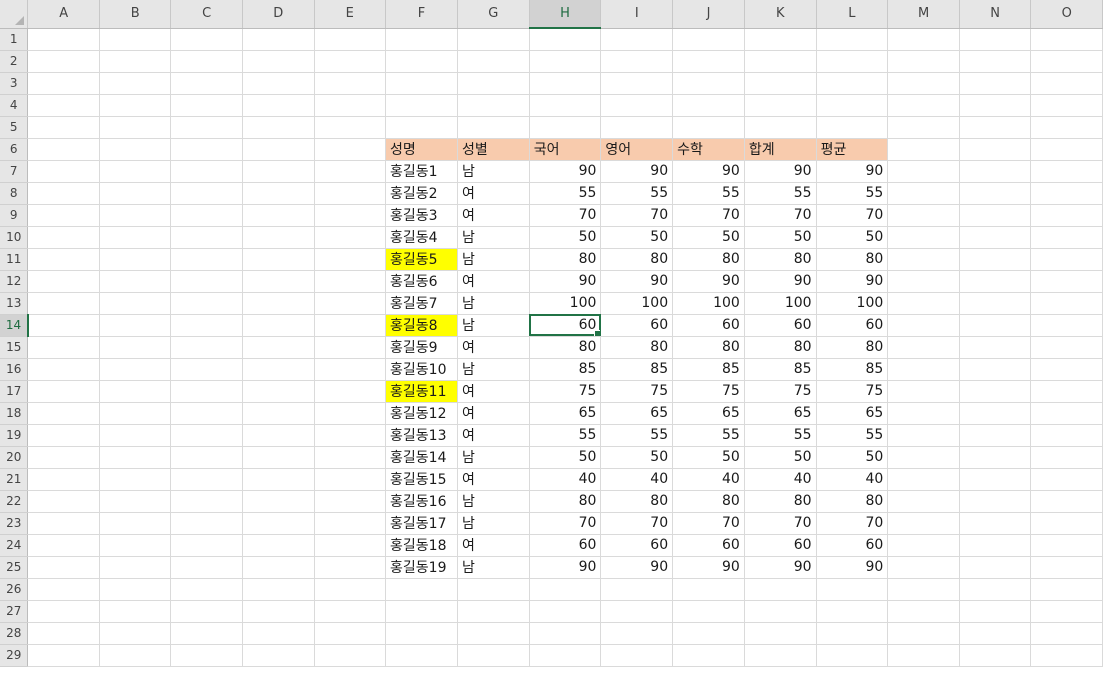  Describe the element at coordinates (493, 193) in the screenshot. I see `gender-cell: 여` at that location.